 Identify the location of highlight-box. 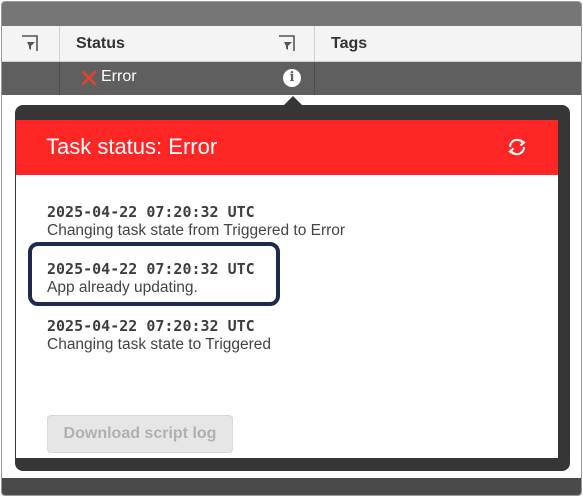
(154, 274).